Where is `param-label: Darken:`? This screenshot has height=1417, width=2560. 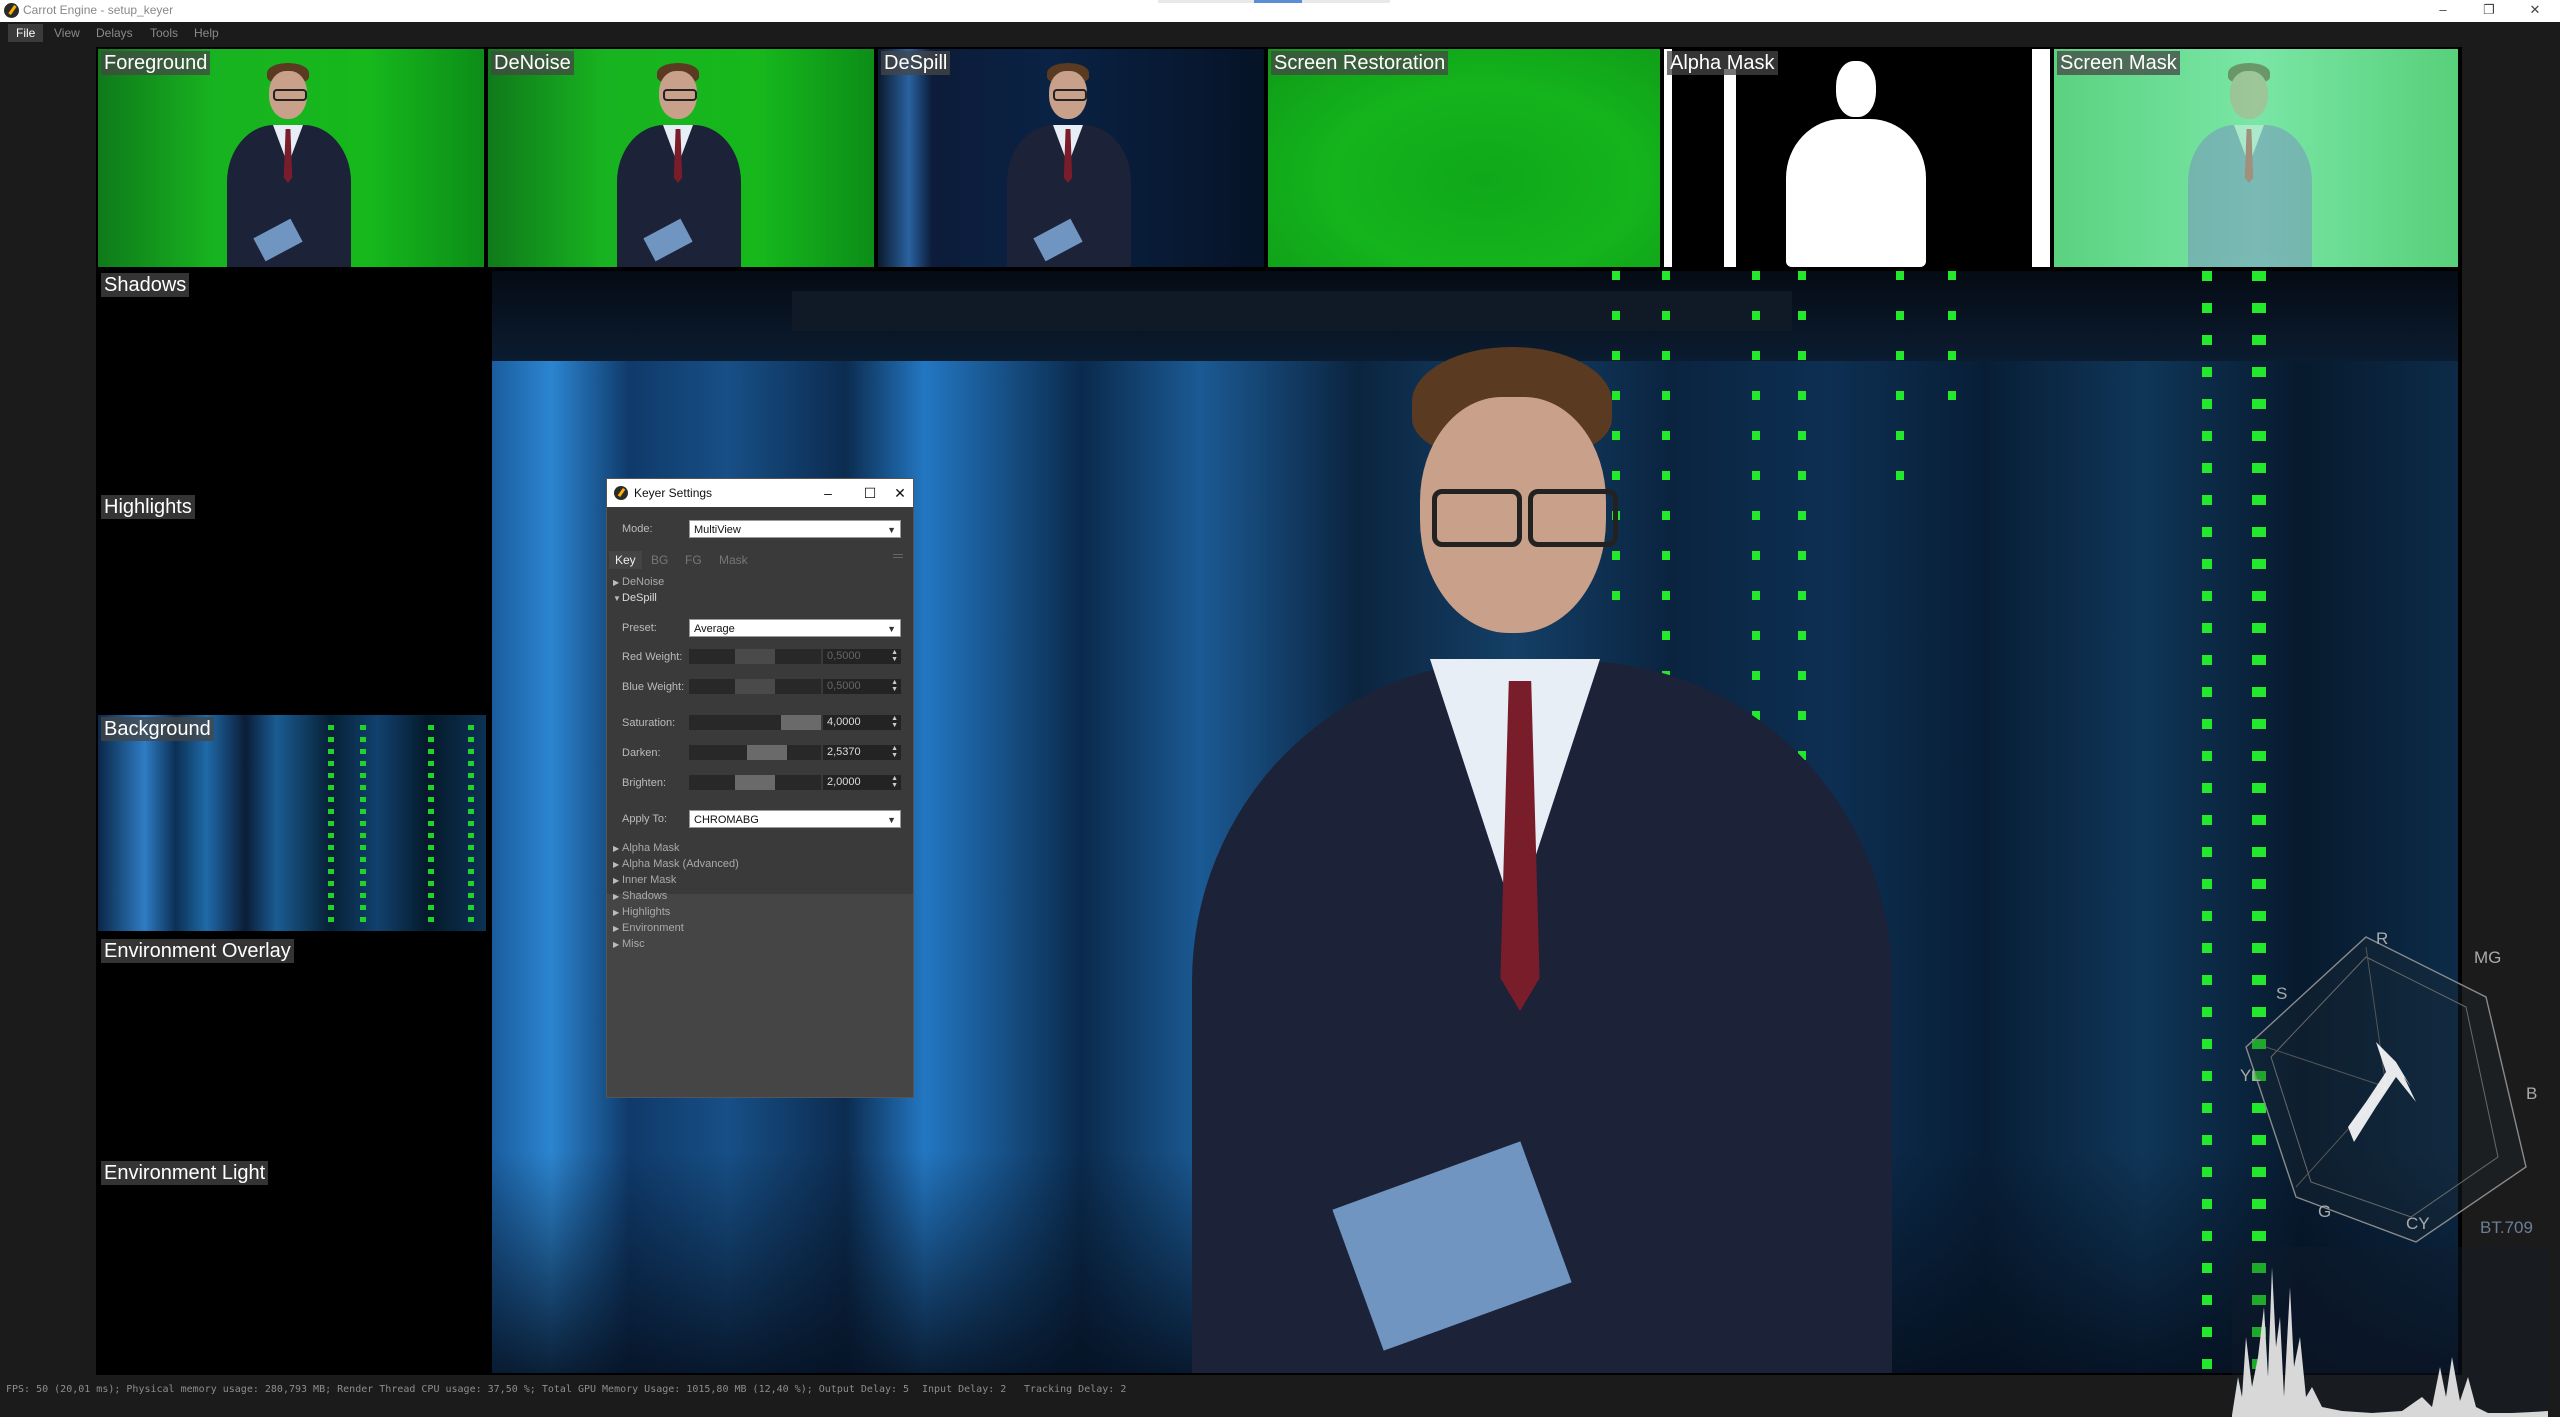 param-label: Darken: is located at coordinates (641, 753).